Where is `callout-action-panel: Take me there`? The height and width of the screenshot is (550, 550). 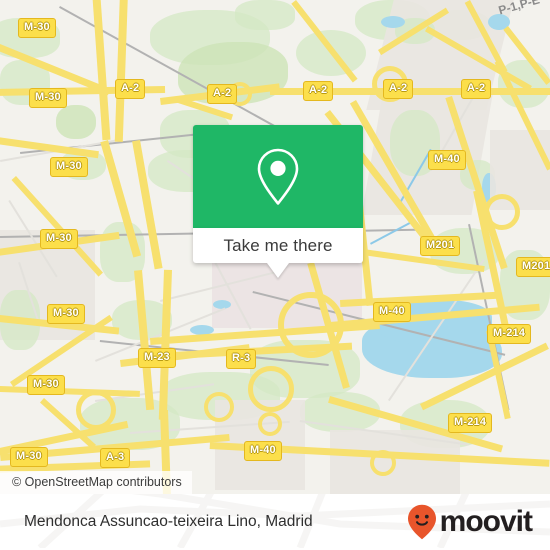 callout-action-panel: Take me there is located at coordinates (278, 253).